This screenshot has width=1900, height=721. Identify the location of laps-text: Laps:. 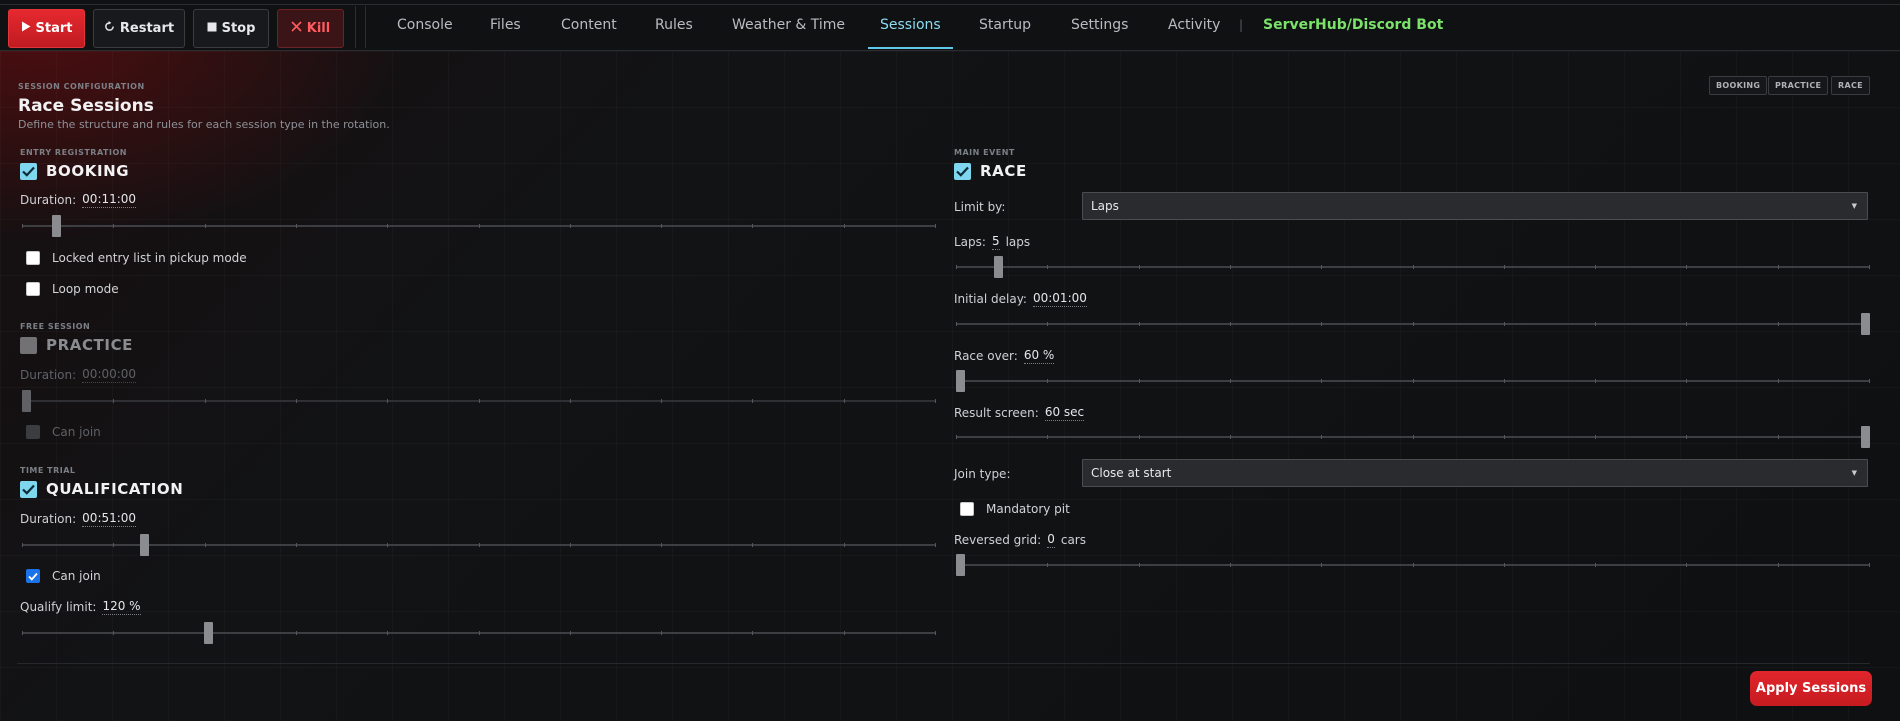
(970, 242).